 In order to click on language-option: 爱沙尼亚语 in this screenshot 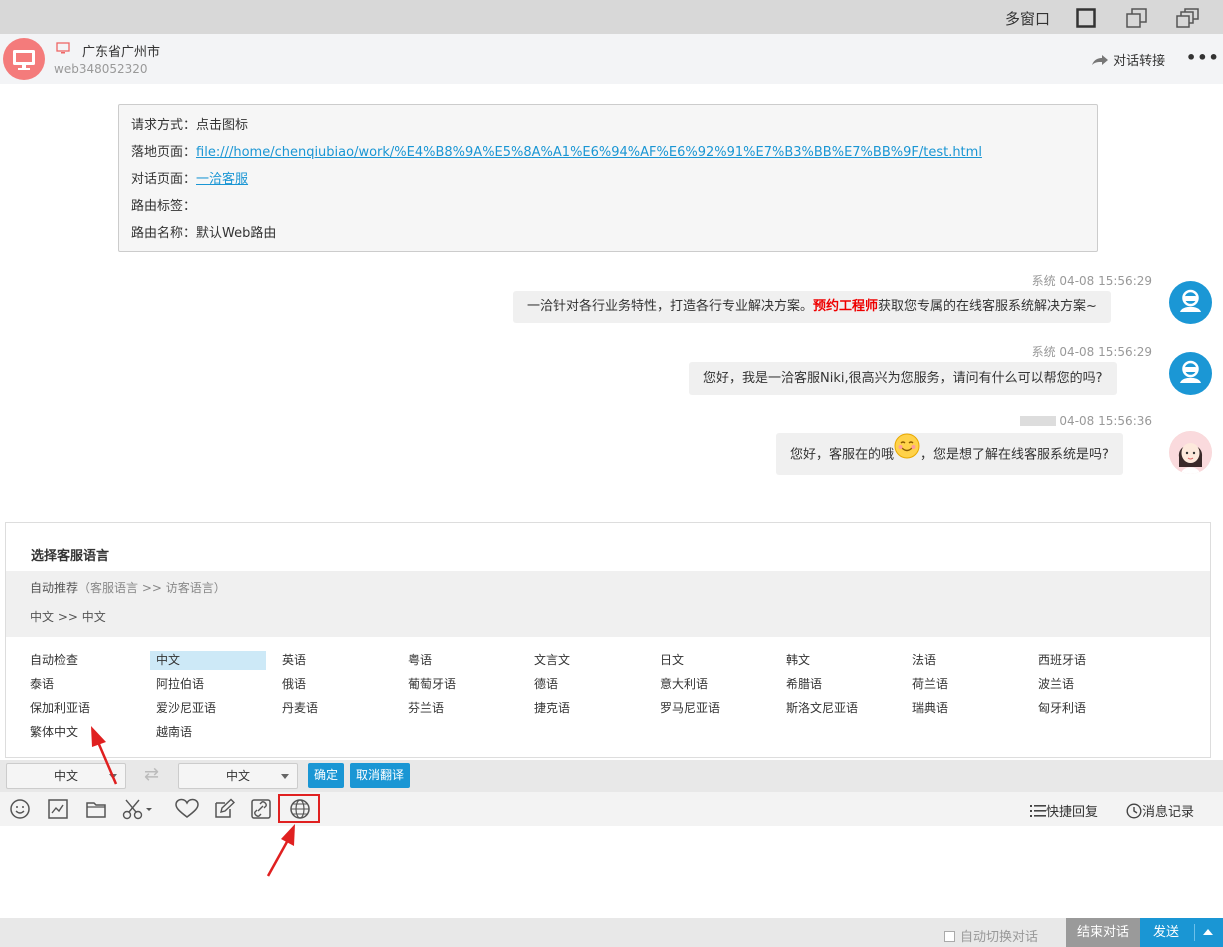, I will do `click(208, 708)`.